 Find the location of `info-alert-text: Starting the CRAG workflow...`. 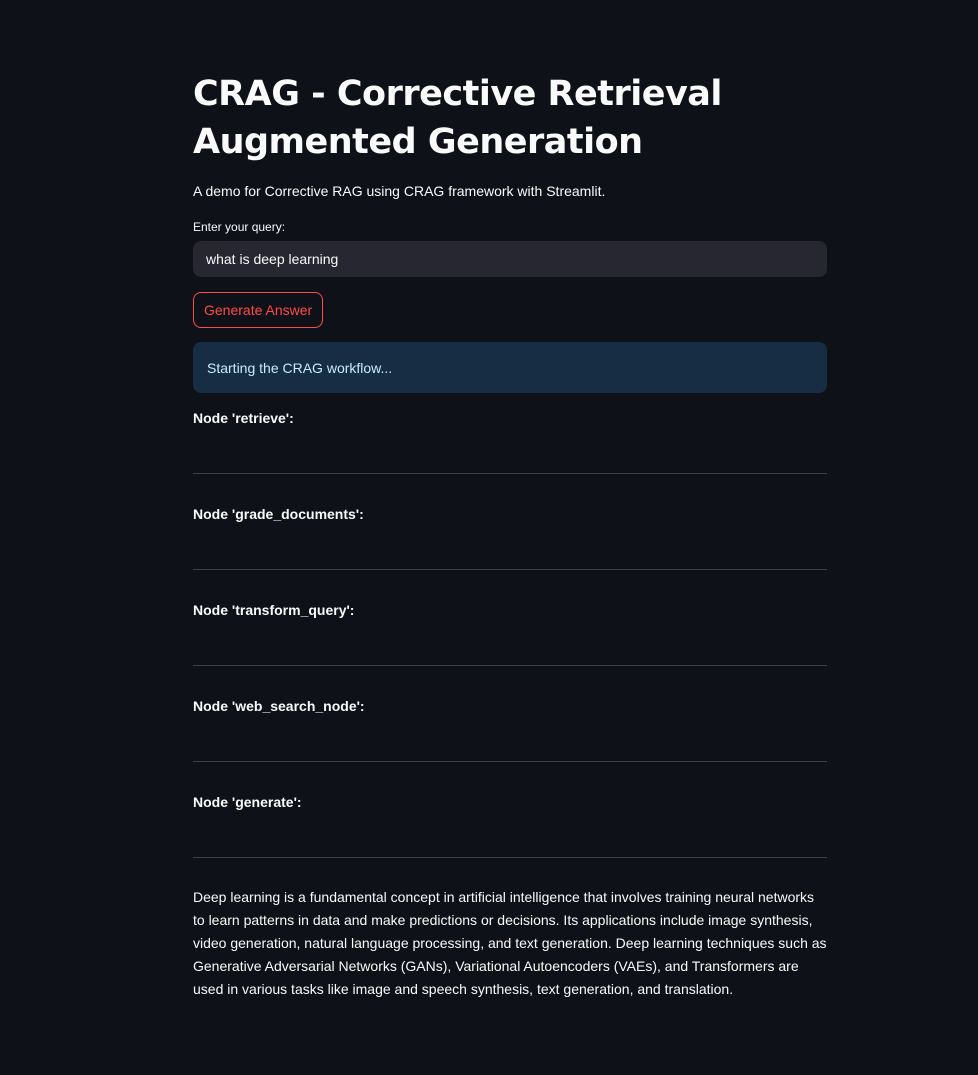

info-alert-text: Starting the CRAG workflow... is located at coordinates (300, 367).